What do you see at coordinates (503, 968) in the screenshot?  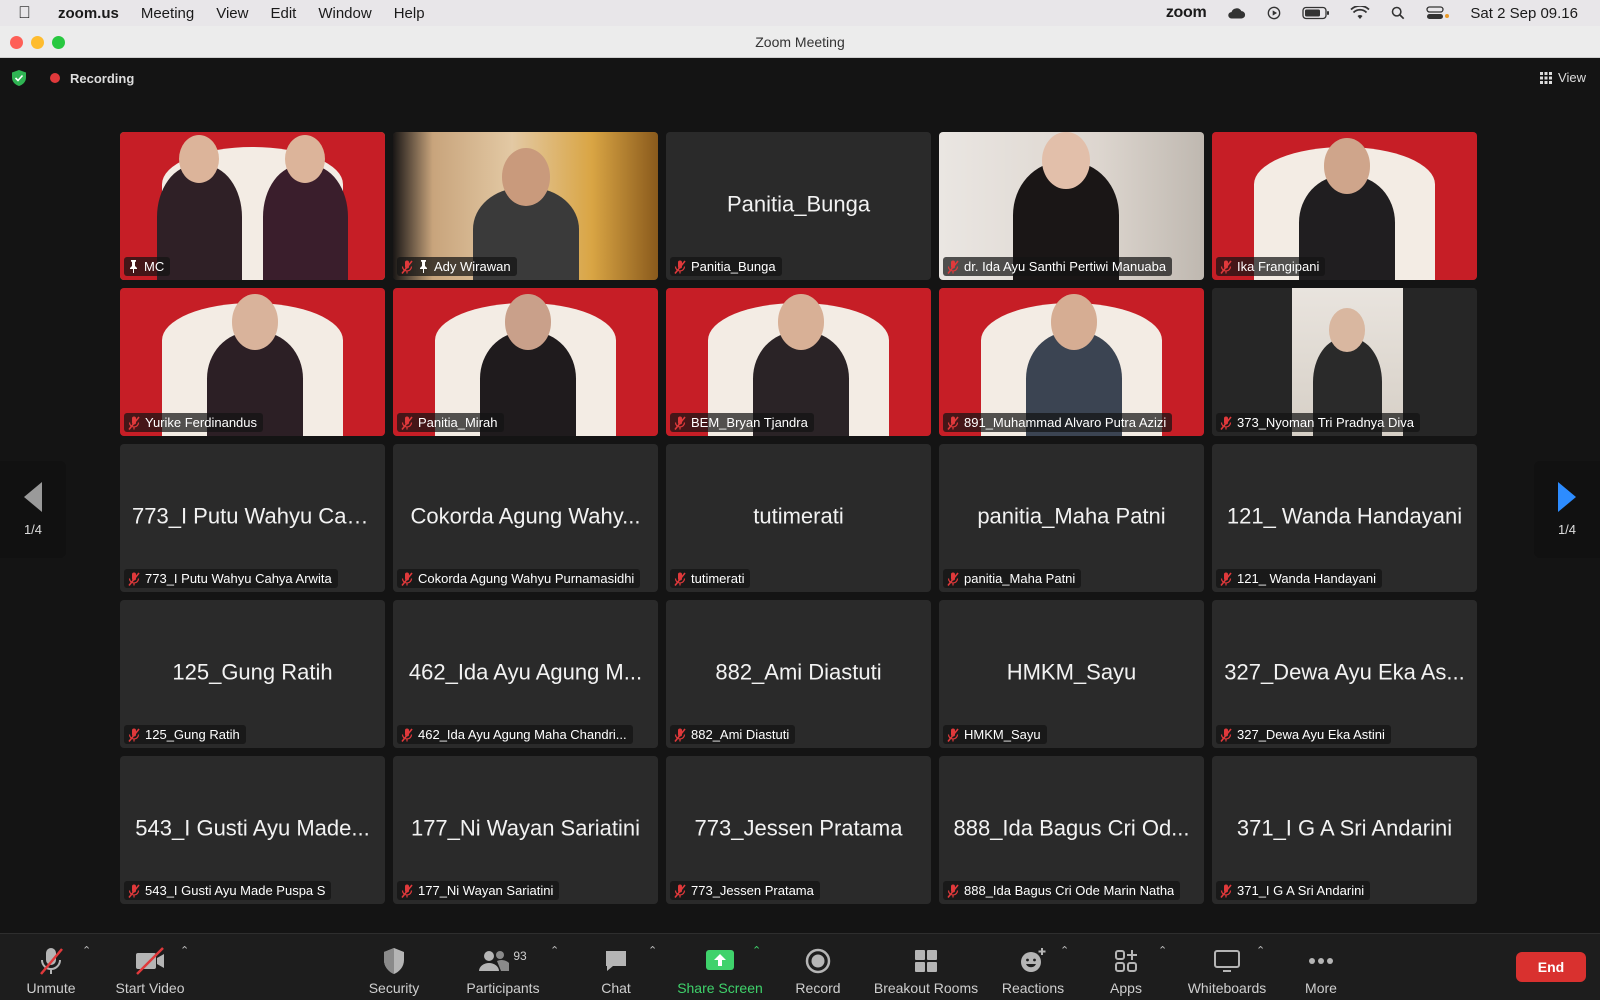 I see `participants-button: 93 Participants` at bounding box center [503, 968].